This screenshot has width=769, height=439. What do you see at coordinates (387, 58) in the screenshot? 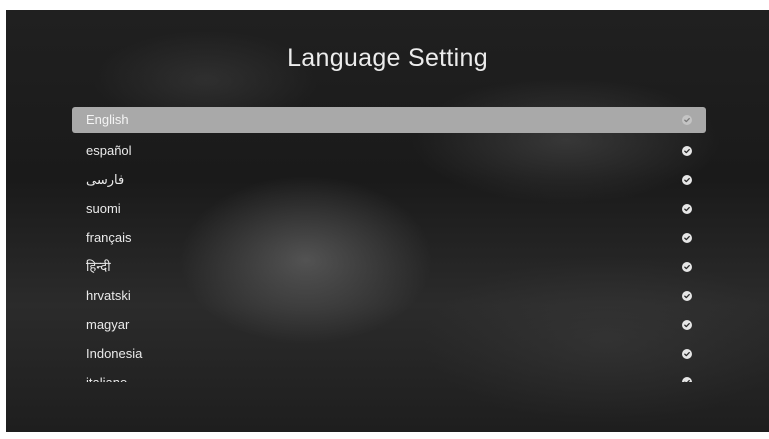
I see `page-title: Language Setting` at bounding box center [387, 58].